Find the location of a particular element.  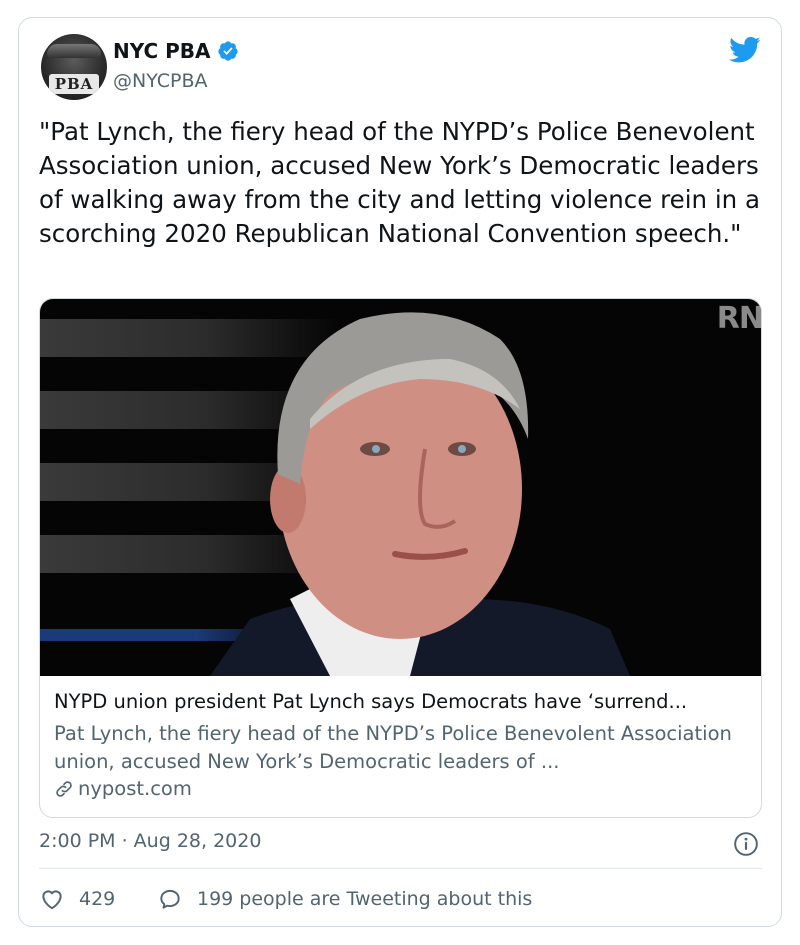

conversation-text: 199 people are Tweeting about this is located at coordinates (365, 899).